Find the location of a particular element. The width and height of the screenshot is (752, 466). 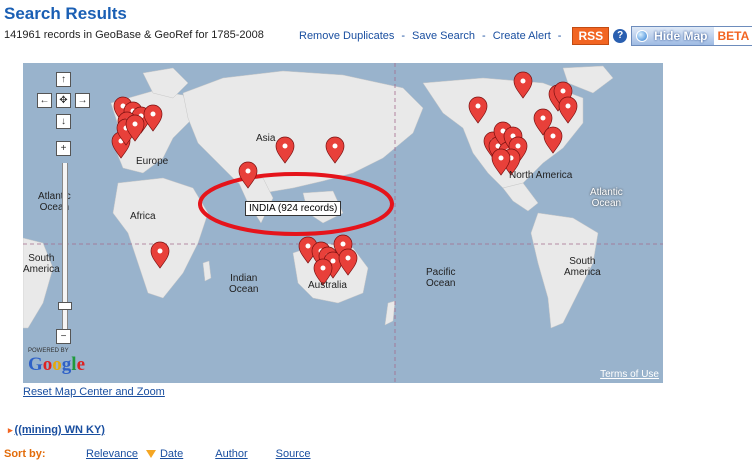

search-query: ▸ ((mining) WN KY) is located at coordinates (56, 430).